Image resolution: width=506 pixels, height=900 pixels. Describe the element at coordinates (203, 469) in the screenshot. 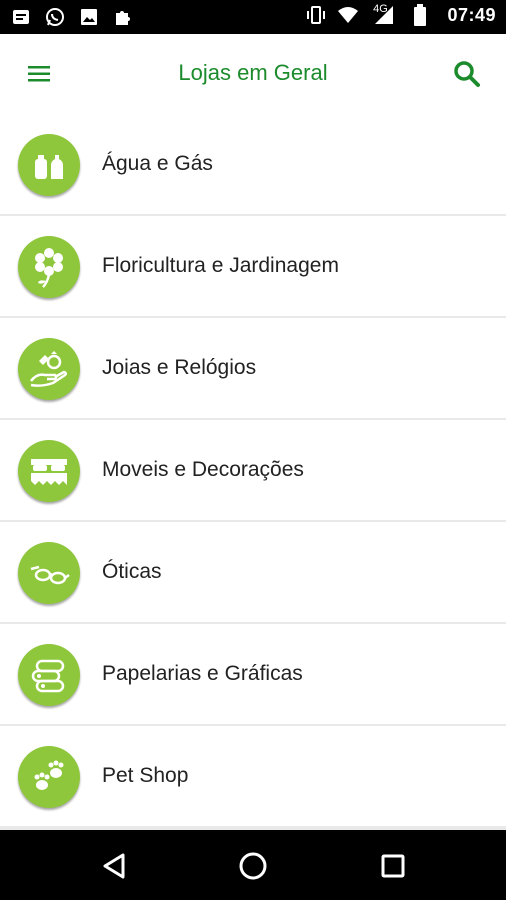

I see `list-item-label: Moveis e Decorações` at that location.